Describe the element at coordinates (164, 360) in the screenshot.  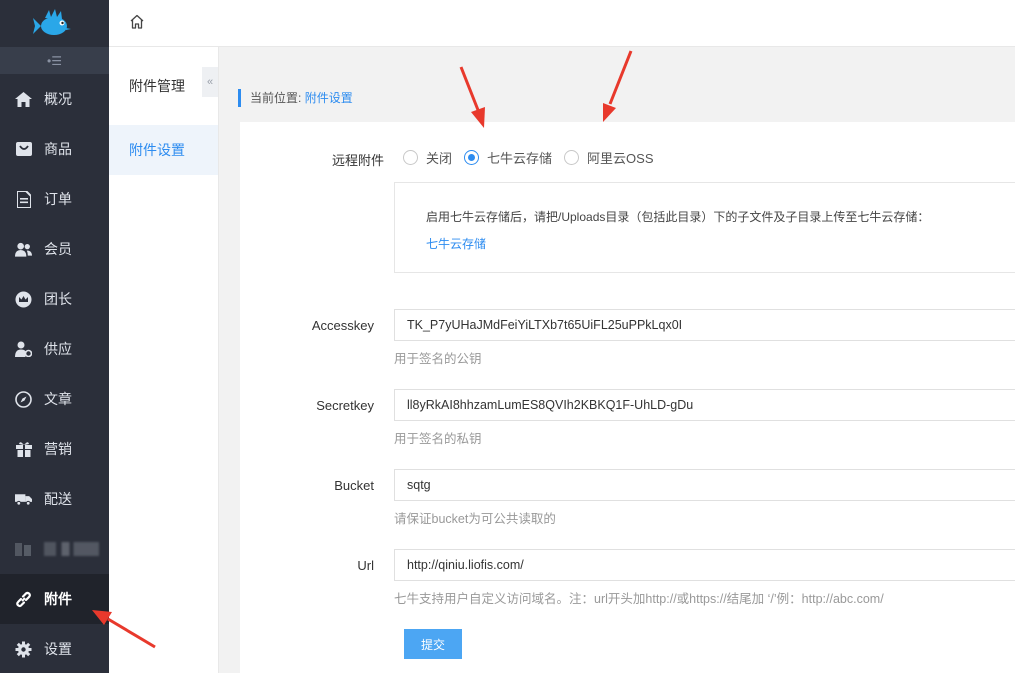
I see `secondary-menu: 附件管理 « 附件设置` at that location.